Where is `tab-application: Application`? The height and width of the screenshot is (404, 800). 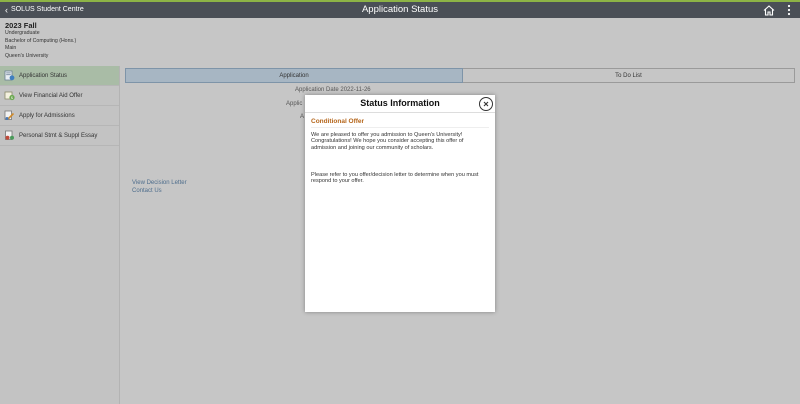
tab-application: Application is located at coordinates (294, 75).